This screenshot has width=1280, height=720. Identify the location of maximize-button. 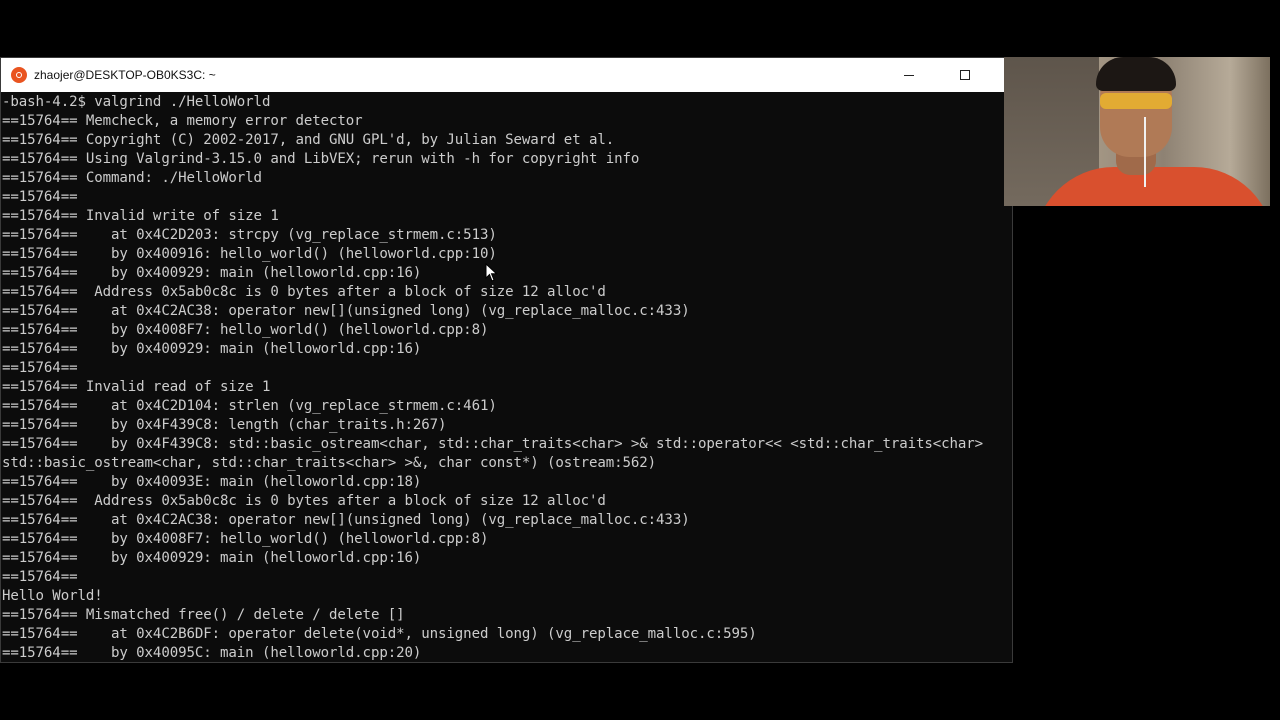
(964, 75).